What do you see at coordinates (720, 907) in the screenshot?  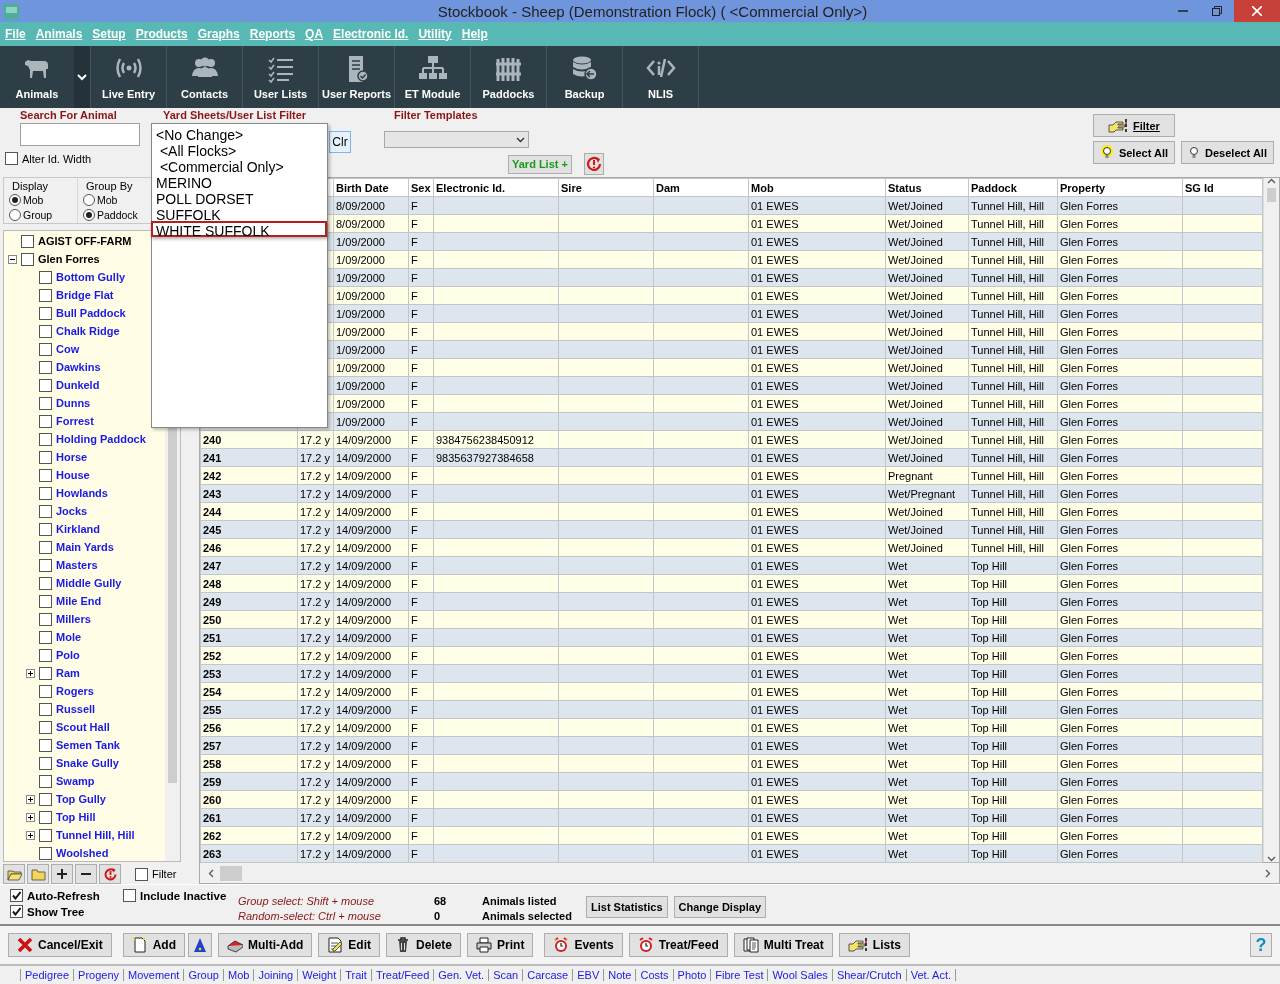 I see `action-button: Change Display` at bounding box center [720, 907].